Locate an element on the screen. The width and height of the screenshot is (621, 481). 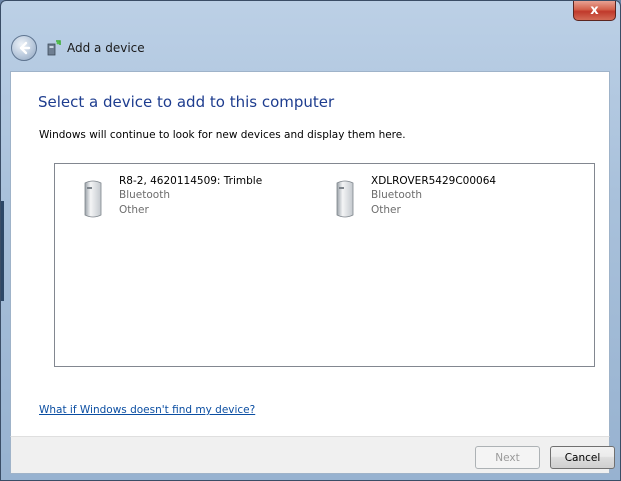
help-link: What if Windows doesn't find my device? is located at coordinates (147, 410).